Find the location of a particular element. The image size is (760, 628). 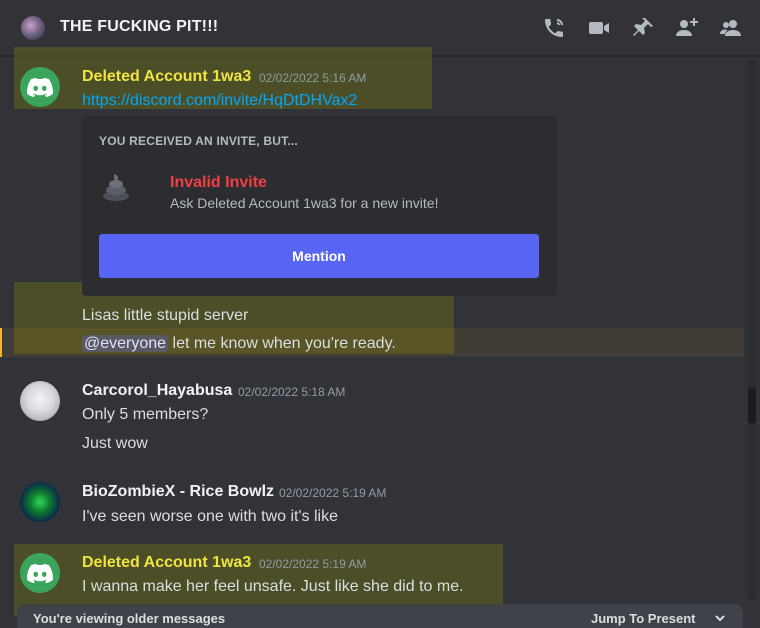

message-text: Lisas little stupid server is located at coordinates (165, 315).